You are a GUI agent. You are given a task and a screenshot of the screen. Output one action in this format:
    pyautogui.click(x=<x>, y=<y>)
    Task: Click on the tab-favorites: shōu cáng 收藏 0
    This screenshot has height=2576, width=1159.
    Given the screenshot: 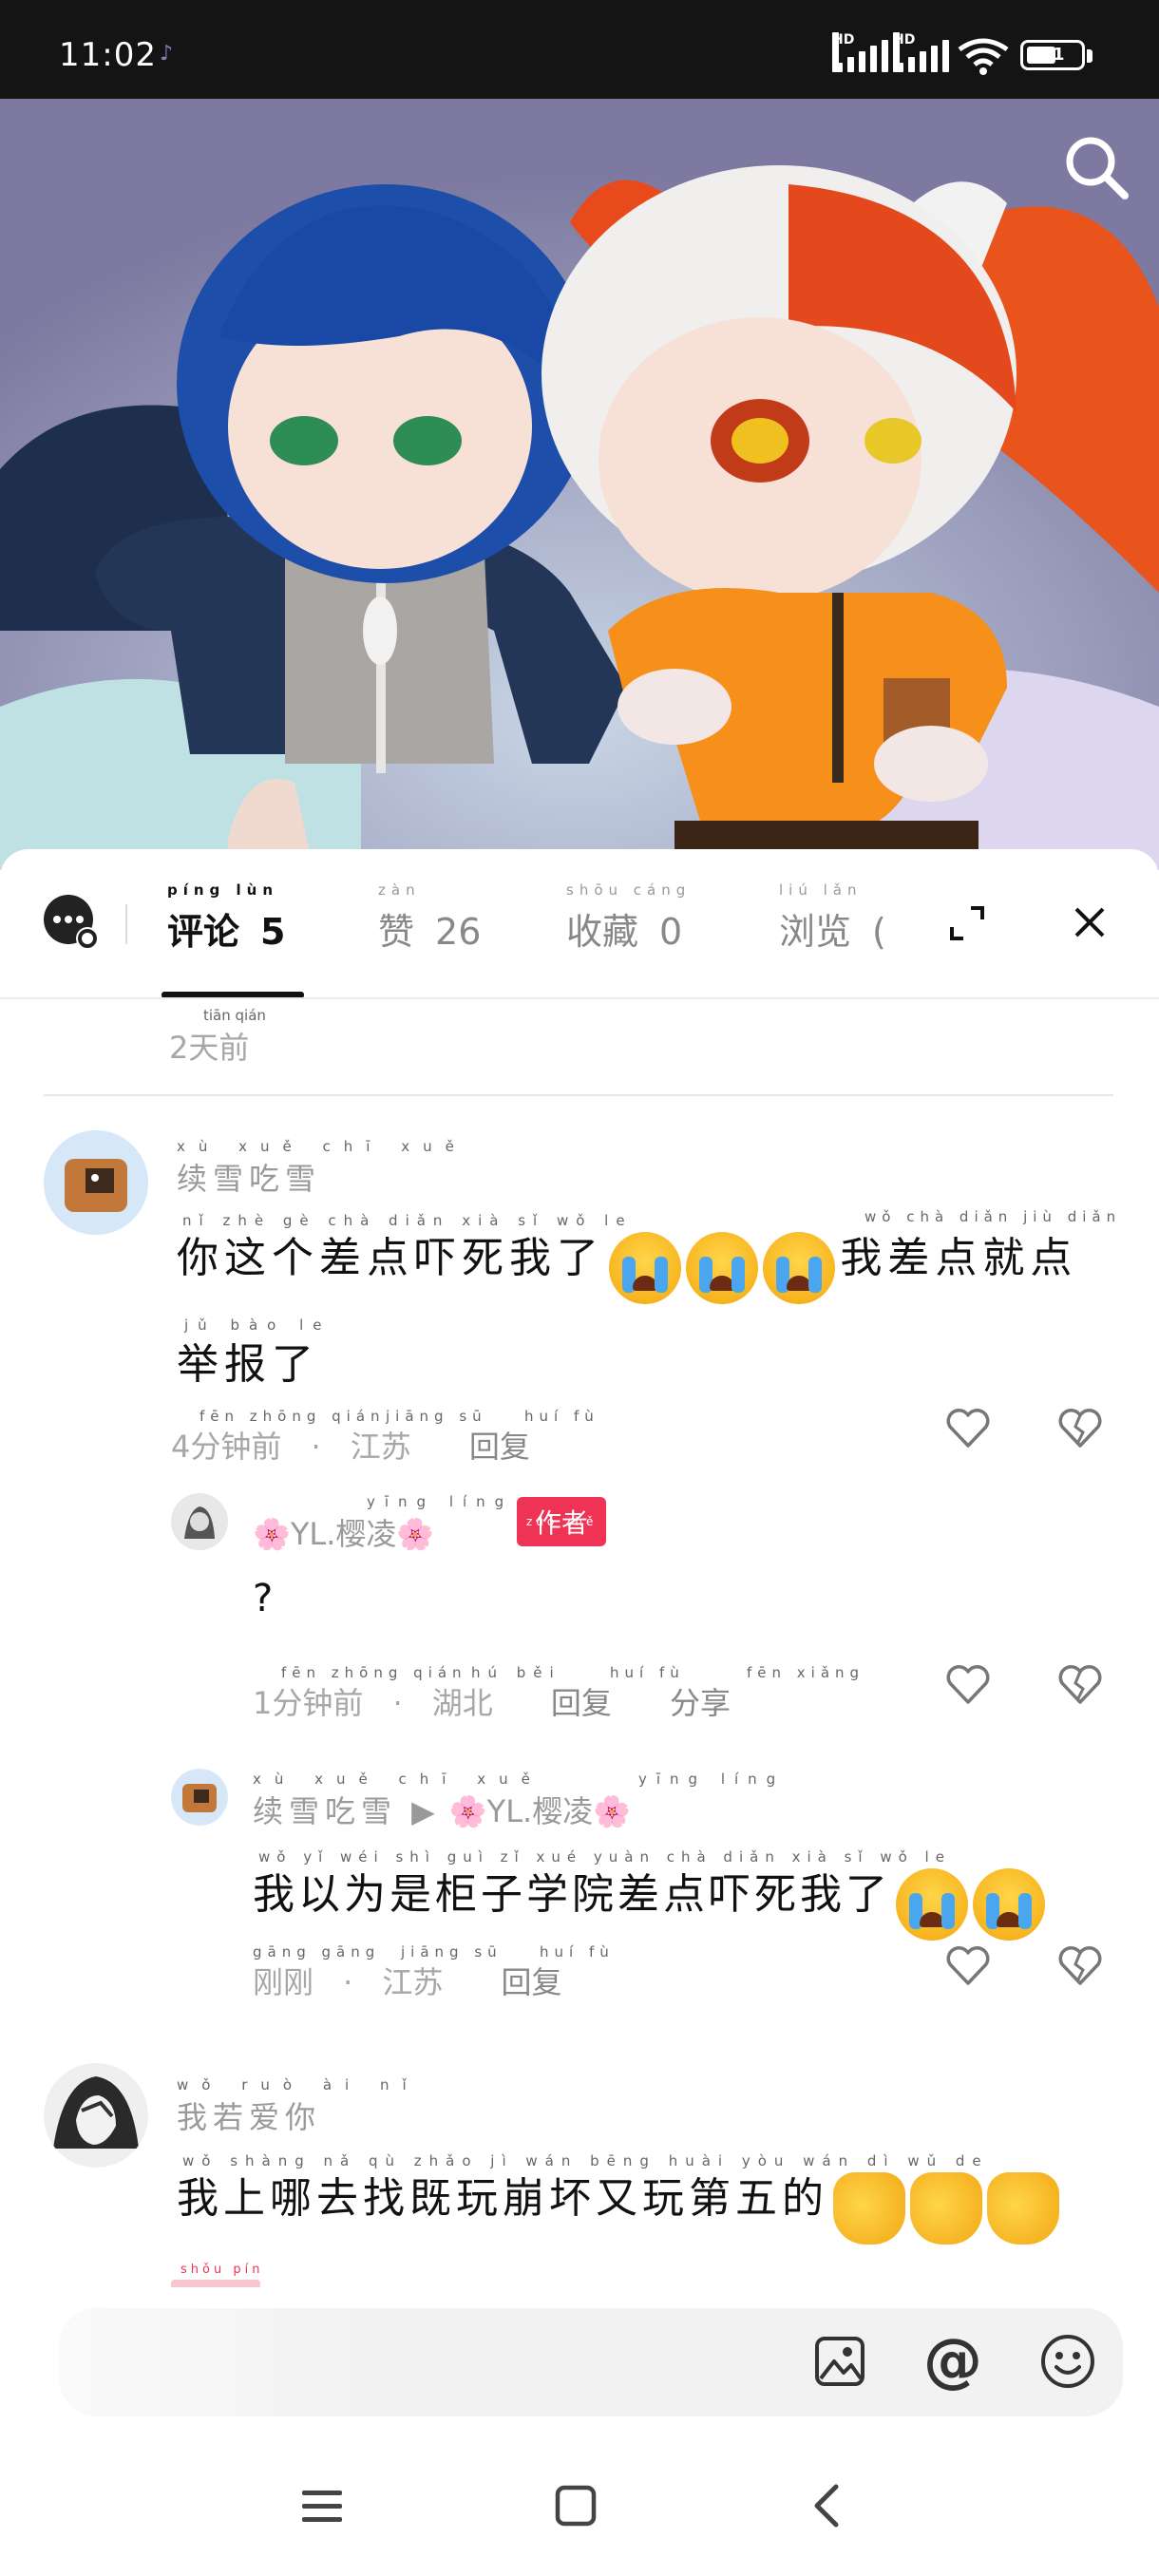 What is the action you would take?
    pyautogui.click(x=625, y=920)
    